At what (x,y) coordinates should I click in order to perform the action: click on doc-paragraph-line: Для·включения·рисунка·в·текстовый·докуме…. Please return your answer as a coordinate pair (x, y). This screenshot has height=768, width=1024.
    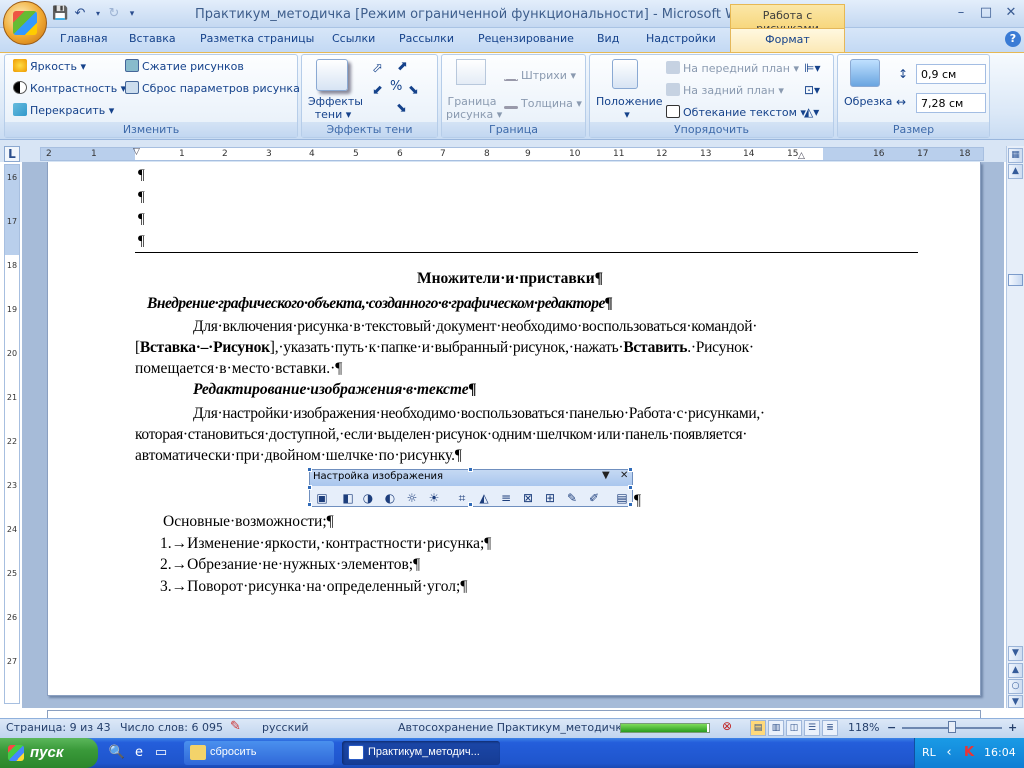
    Looking at the image, I should click on (526, 326).